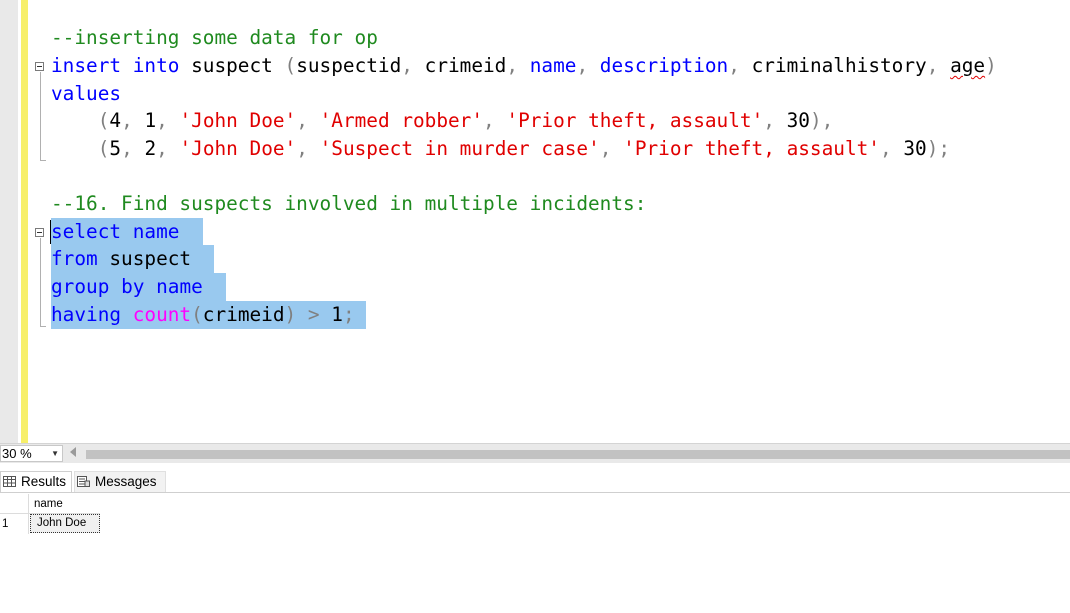 This screenshot has height=613, width=1070. I want to click on zoom-dropdown: 30 % ▼, so click(31, 453).